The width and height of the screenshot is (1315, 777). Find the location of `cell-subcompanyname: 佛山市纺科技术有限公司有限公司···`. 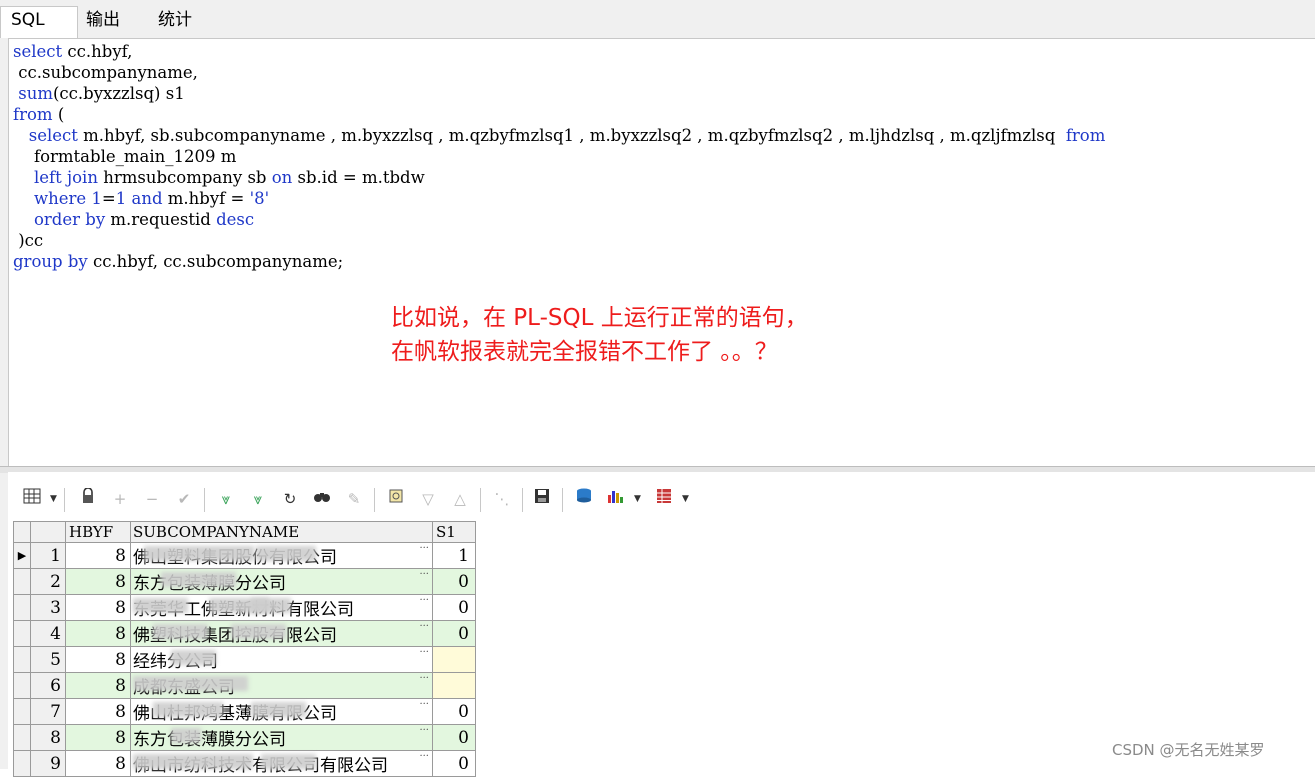

cell-subcompanyname: 佛山市纺科技术有限公司有限公司··· is located at coordinates (281, 763).